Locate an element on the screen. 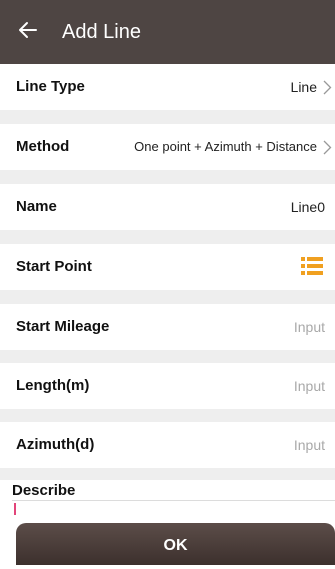 The height and width of the screenshot is (569, 335). page-title: Add Line is located at coordinates (101, 32).